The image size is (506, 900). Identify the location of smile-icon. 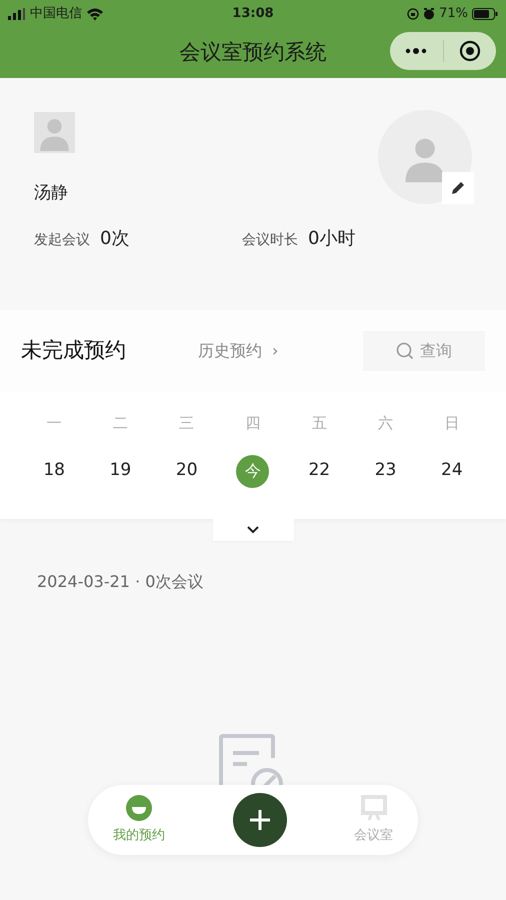
(139, 808).